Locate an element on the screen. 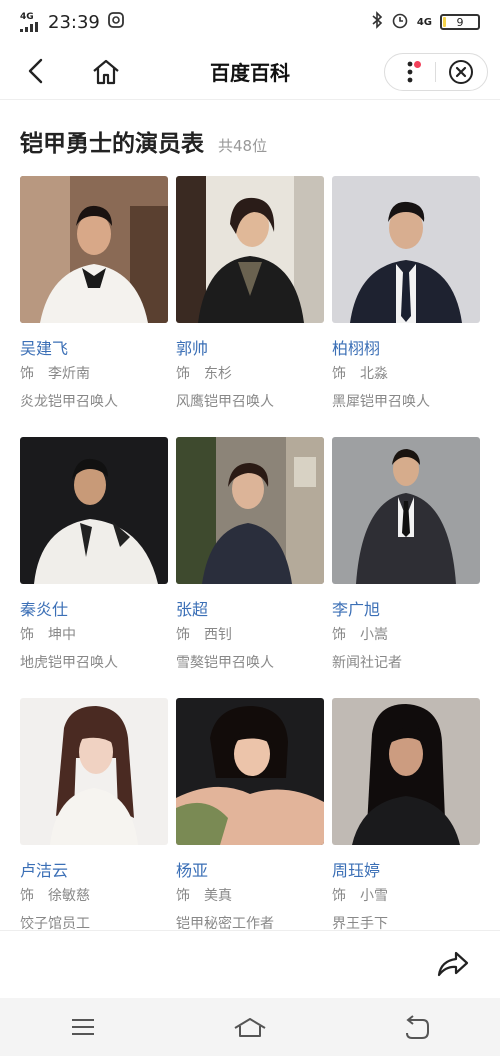  role-description: 地虎铠甲召唤人 is located at coordinates (69, 663).